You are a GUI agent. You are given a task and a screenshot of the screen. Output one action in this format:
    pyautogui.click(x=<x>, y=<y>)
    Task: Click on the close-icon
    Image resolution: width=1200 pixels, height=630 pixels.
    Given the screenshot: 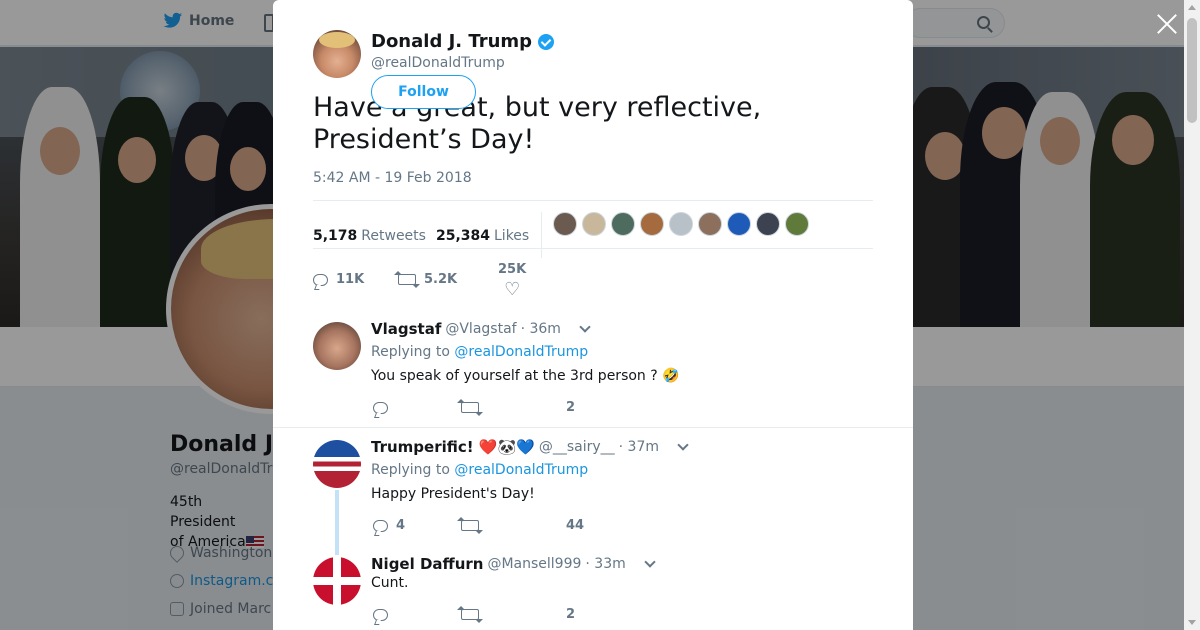 What is the action you would take?
    pyautogui.click(x=1167, y=24)
    